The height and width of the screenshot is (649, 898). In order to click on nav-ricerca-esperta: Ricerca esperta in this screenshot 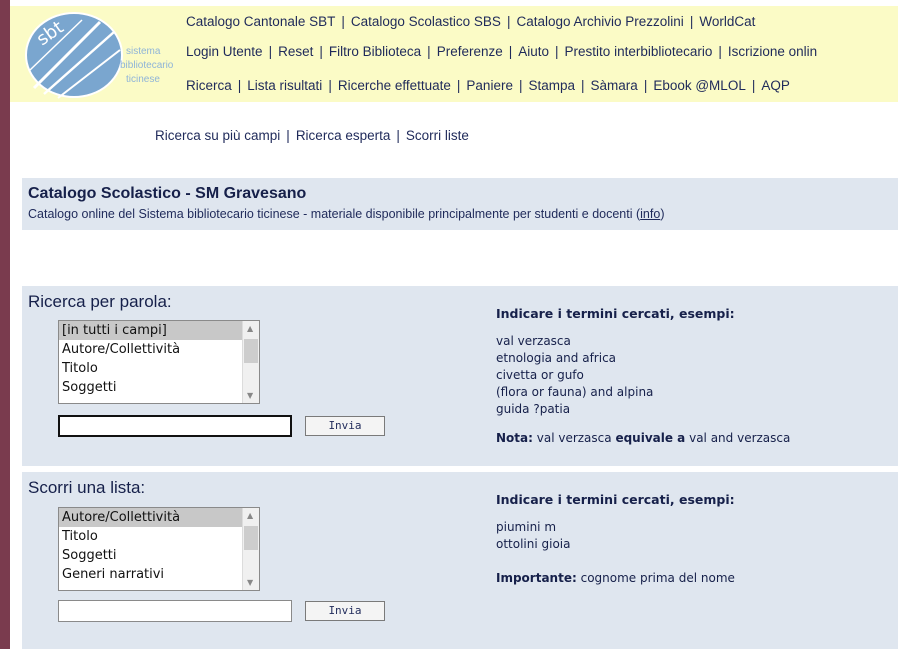, I will do `click(343, 135)`.